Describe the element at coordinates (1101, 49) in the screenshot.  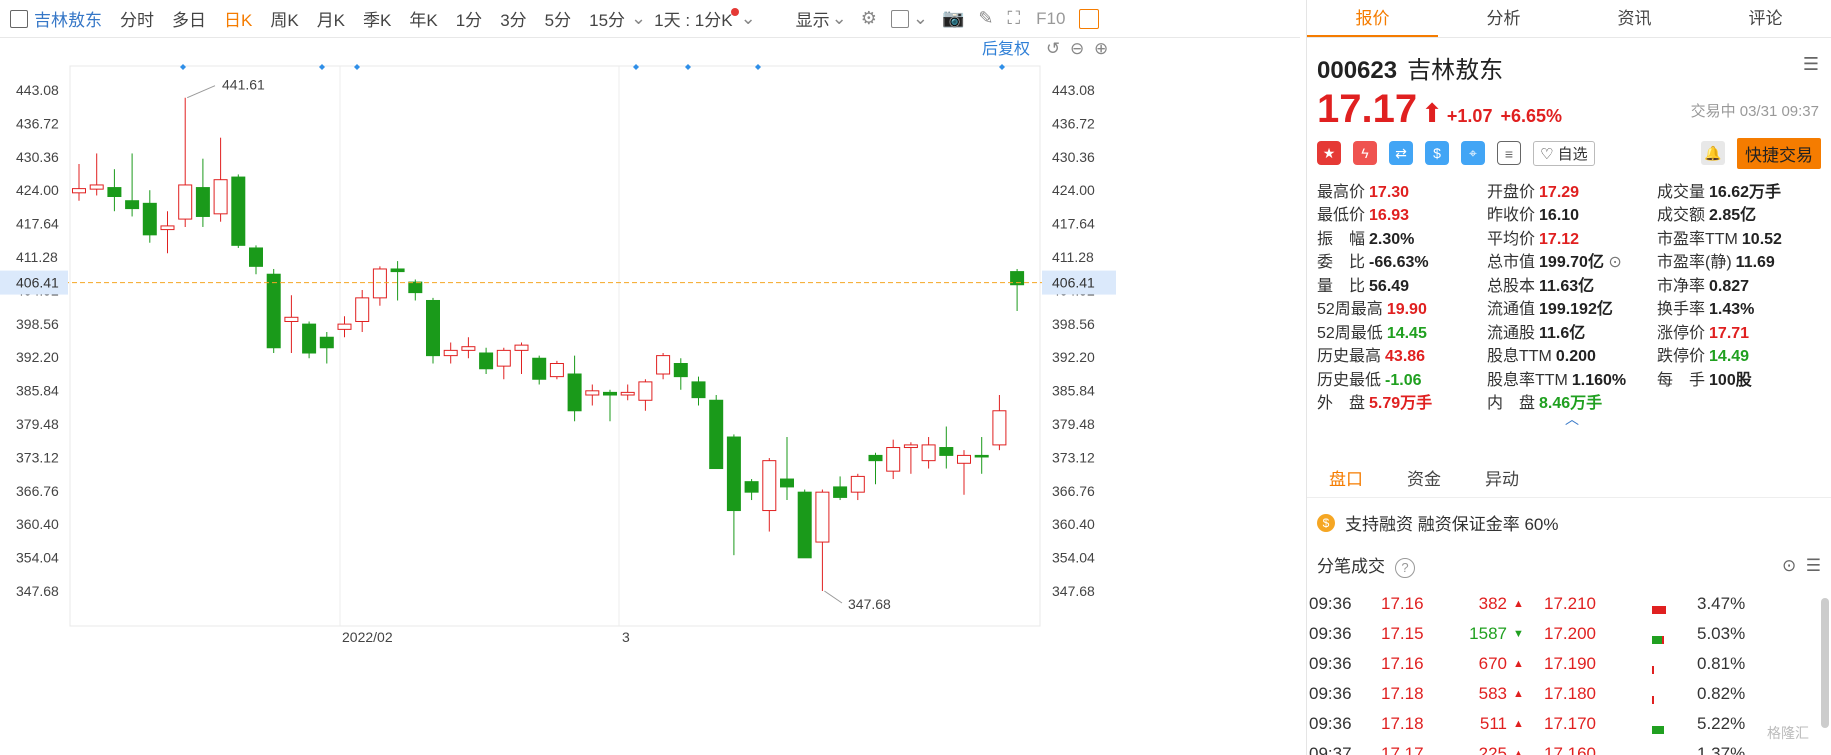
I see `zoom-in-icon: ⊕` at that location.